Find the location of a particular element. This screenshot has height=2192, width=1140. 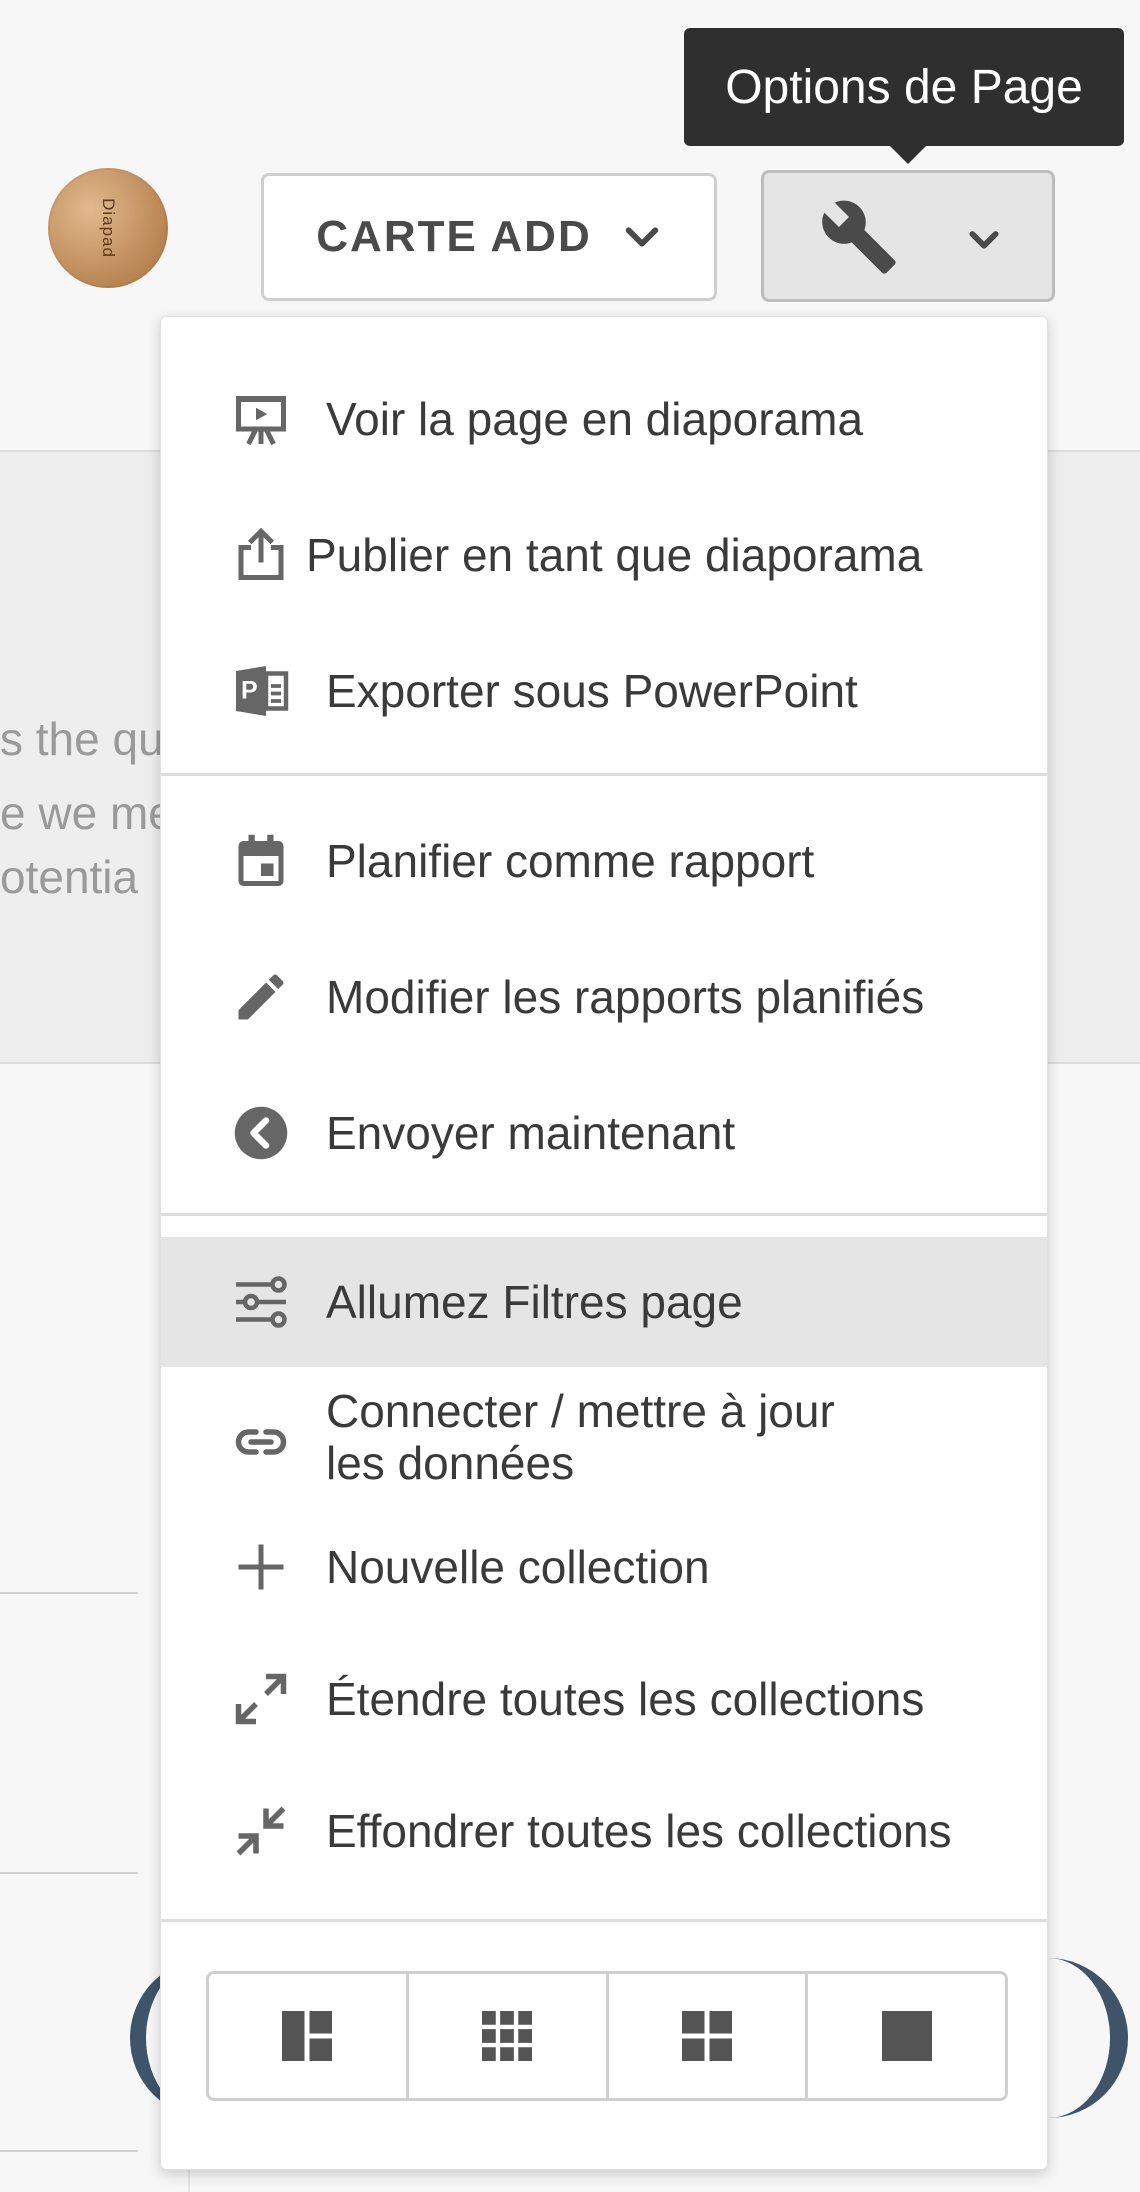

layout-grid-small-icon is located at coordinates (507, 2036).